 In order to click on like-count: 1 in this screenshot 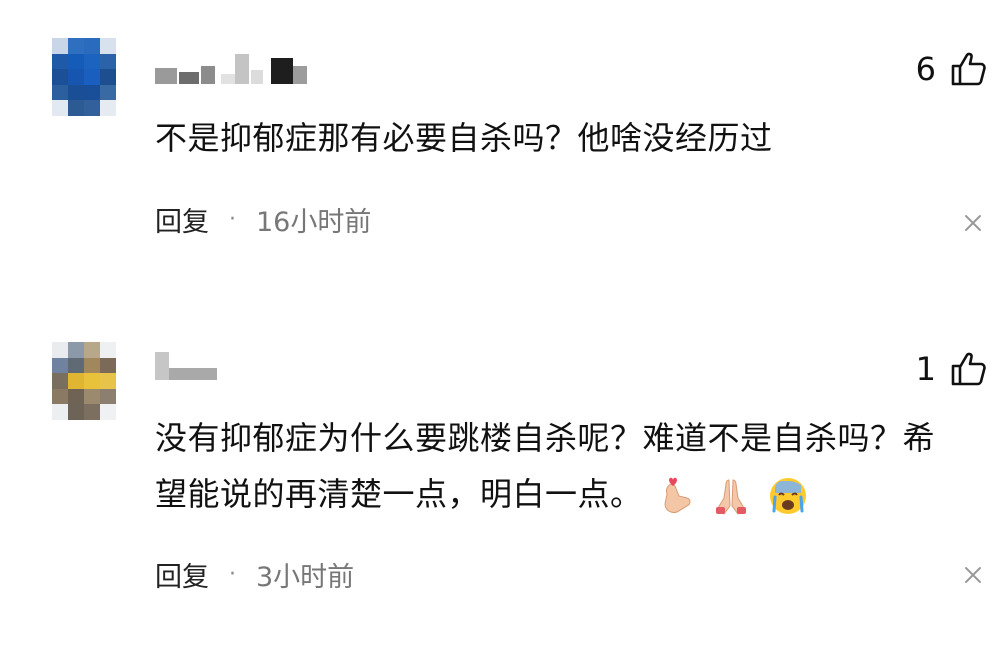, I will do `click(925, 369)`.